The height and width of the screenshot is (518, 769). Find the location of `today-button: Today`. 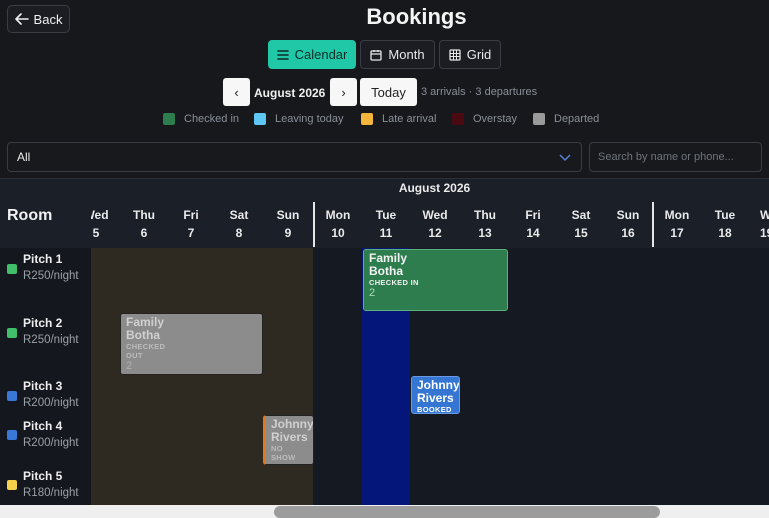

today-button: Today is located at coordinates (388, 92).